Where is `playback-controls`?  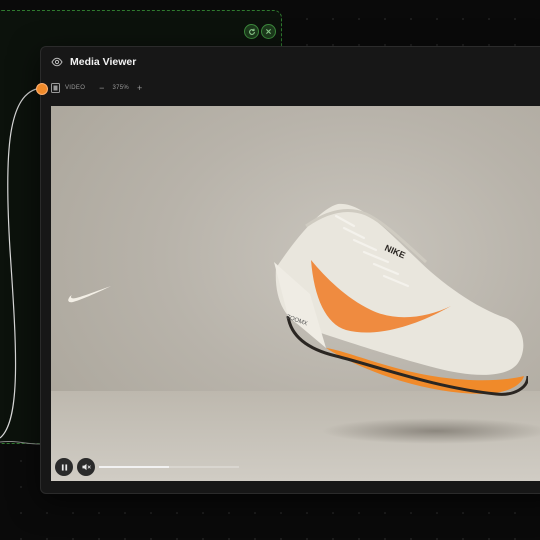 playback-controls is located at coordinates (295, 465).